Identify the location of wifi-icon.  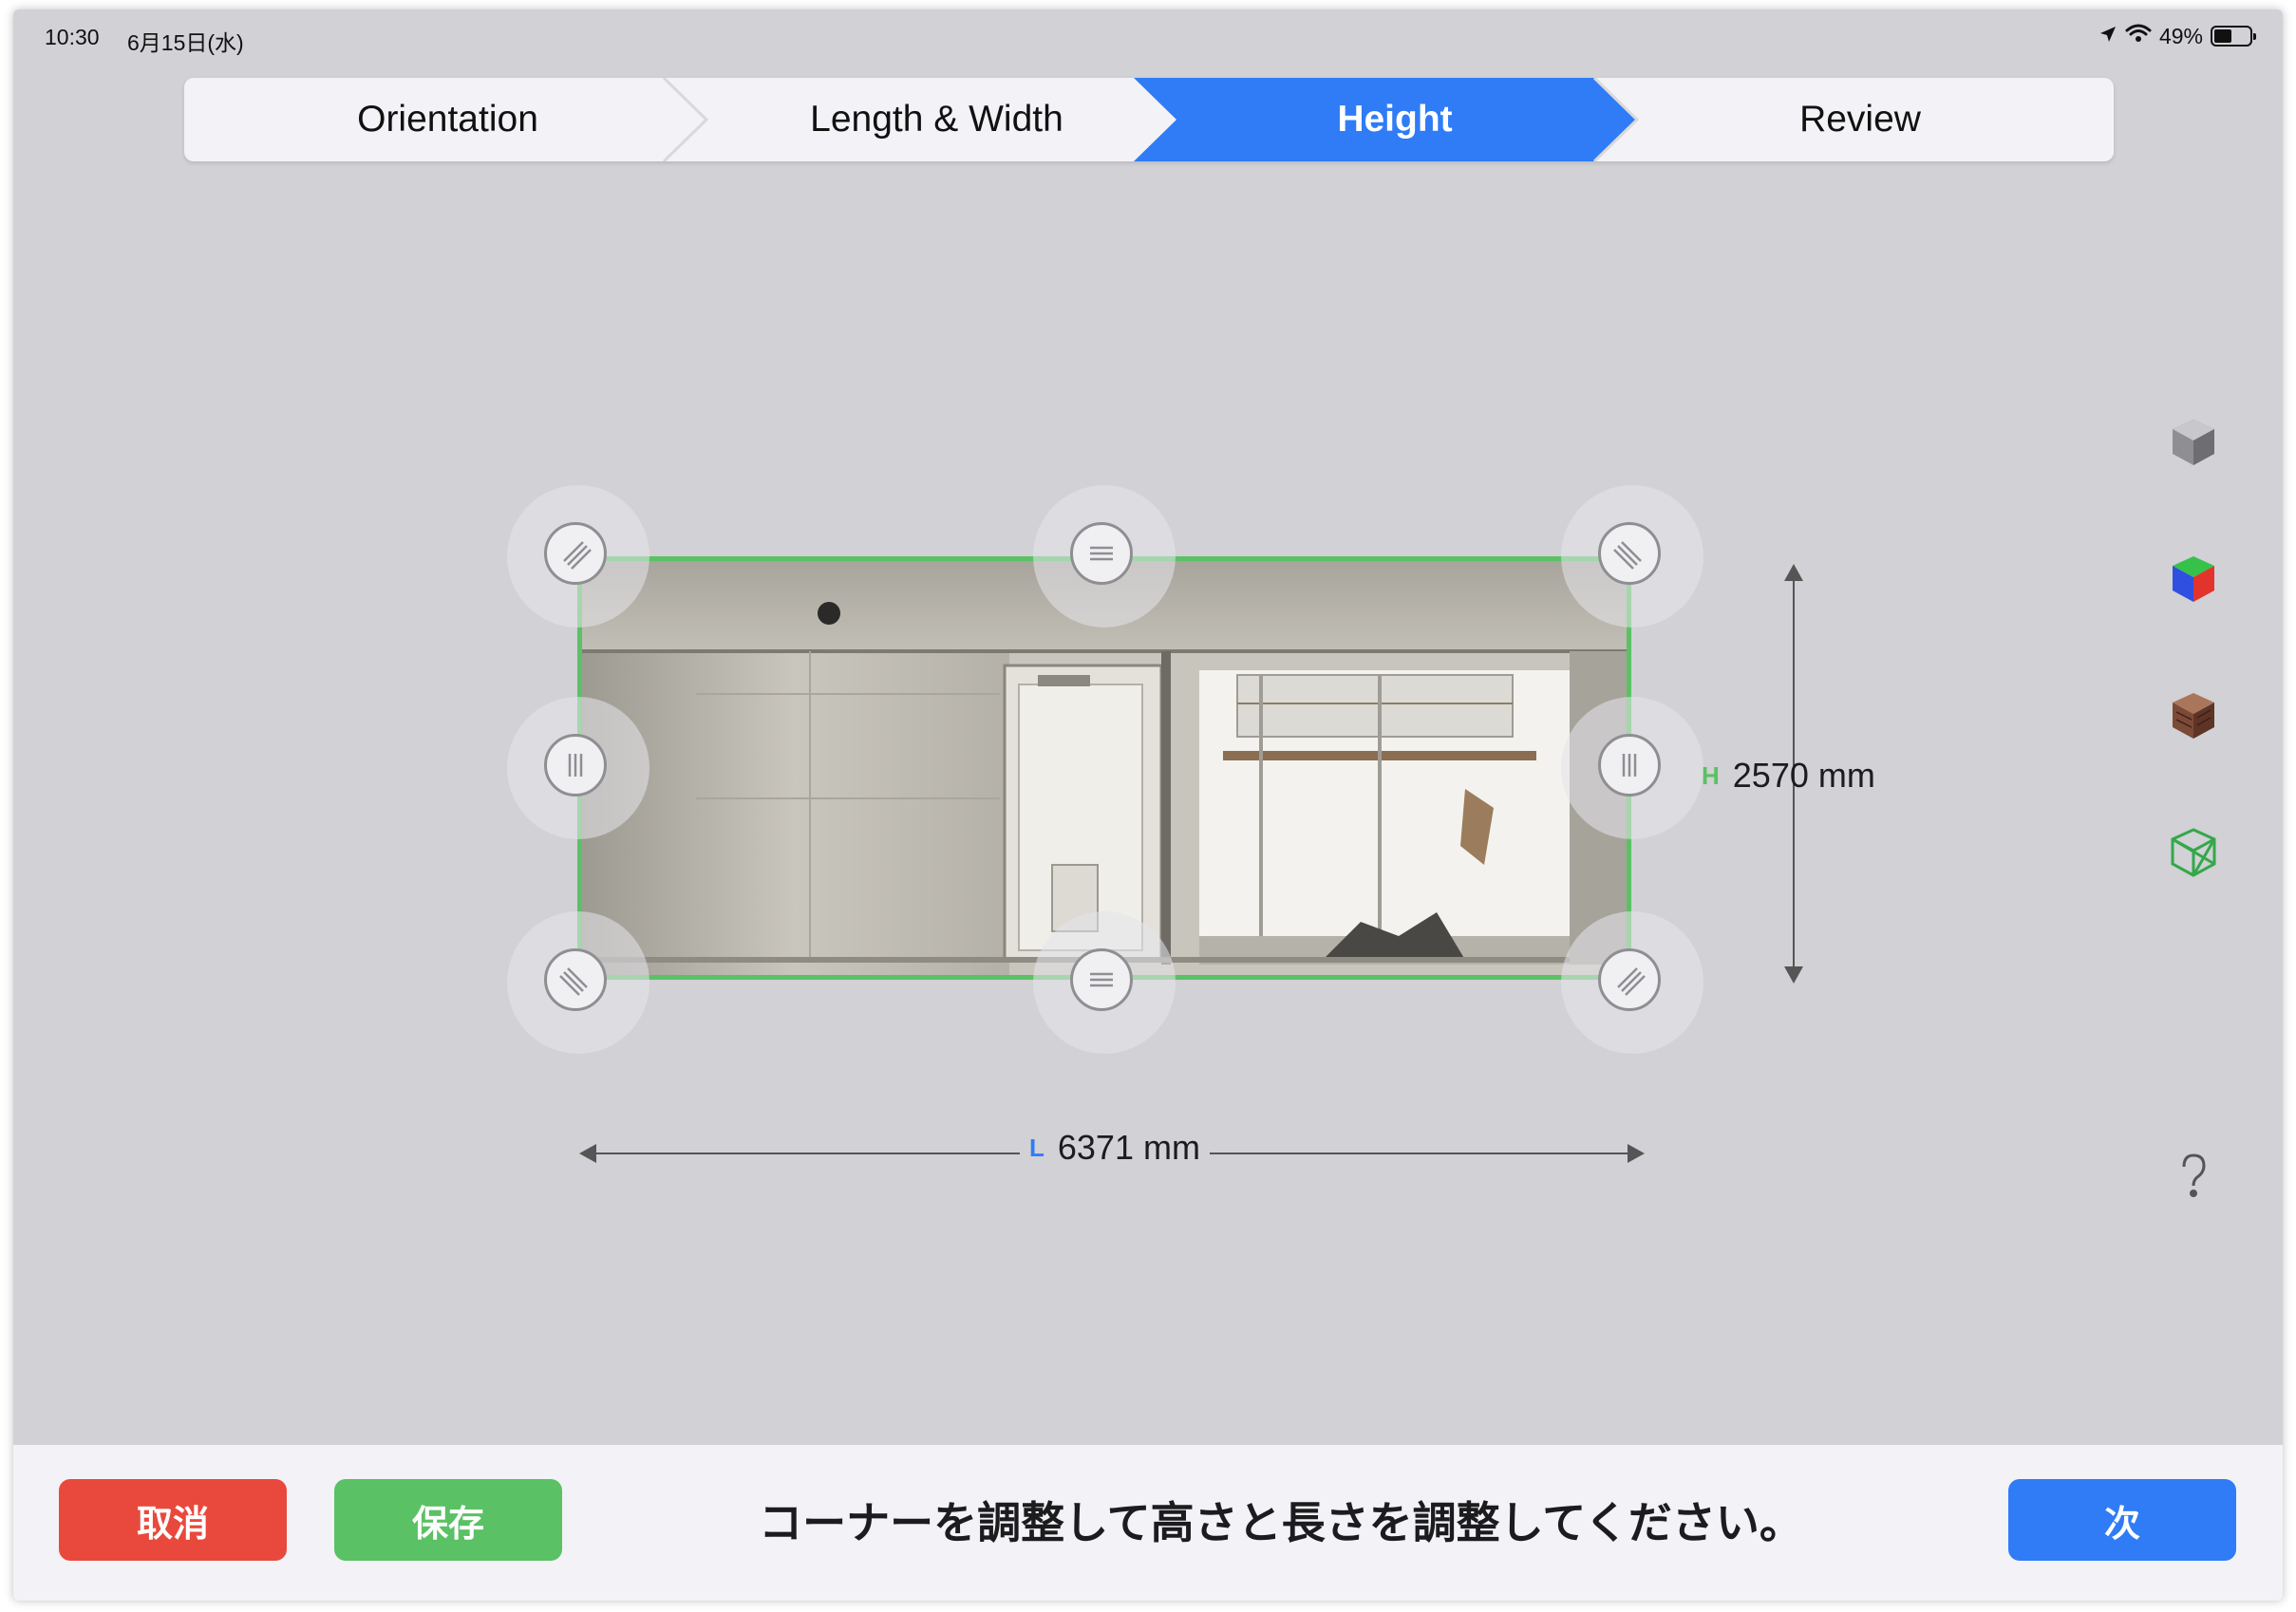
(2138, 36).